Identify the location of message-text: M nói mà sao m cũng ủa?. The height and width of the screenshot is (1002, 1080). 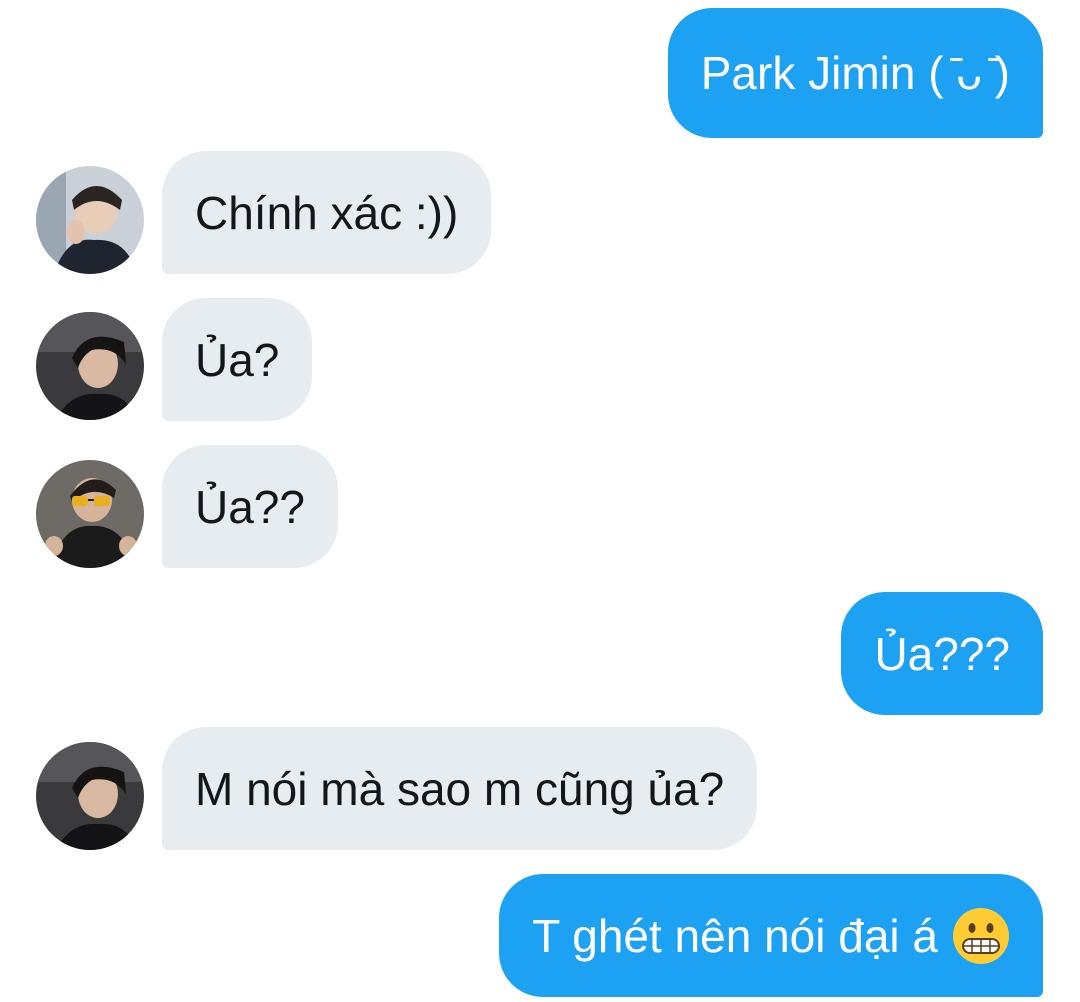
(460, 788).